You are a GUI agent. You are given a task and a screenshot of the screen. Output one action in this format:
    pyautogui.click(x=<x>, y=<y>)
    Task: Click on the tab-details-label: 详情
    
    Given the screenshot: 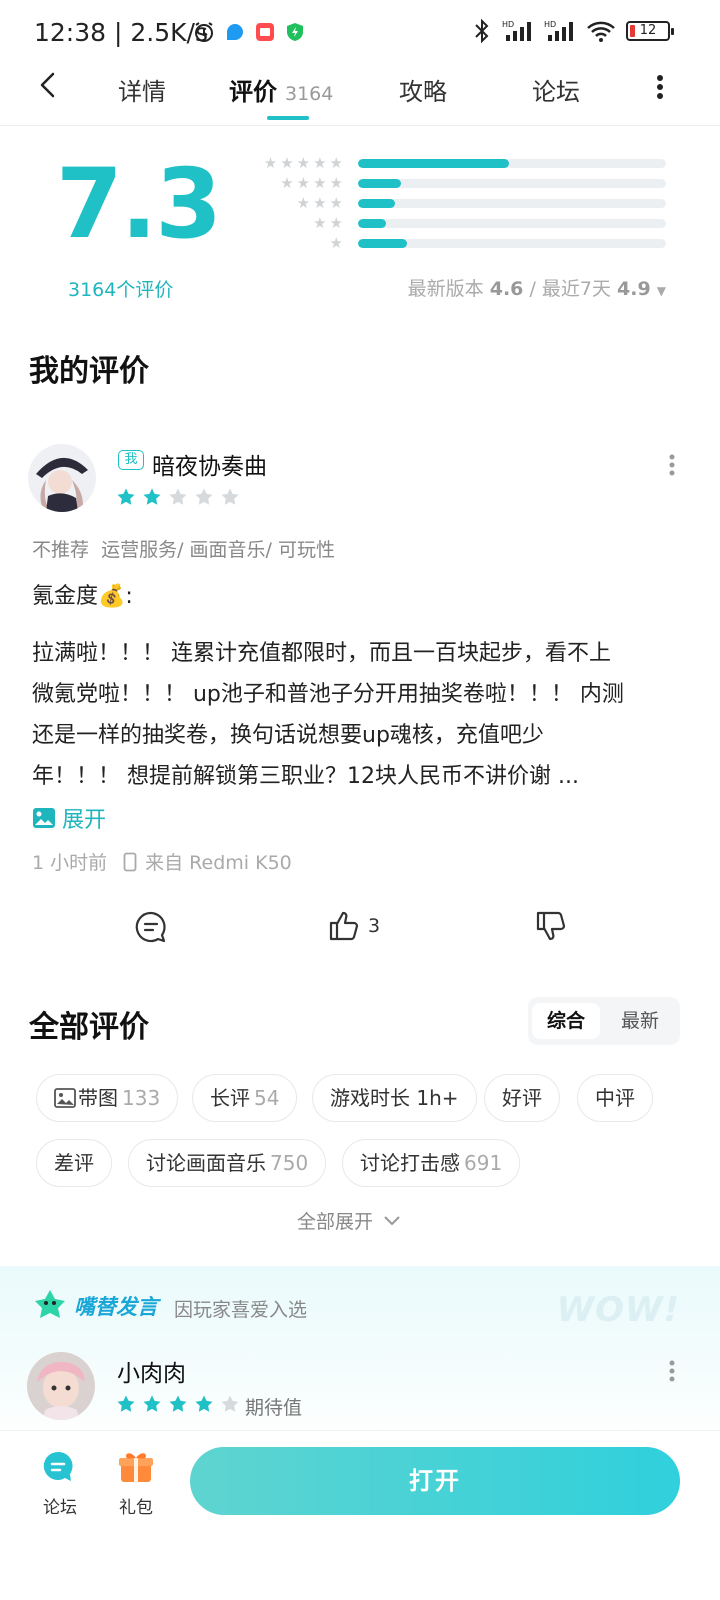 What is the action you would take?
    pyautogui.click(x=142, y=92)
    